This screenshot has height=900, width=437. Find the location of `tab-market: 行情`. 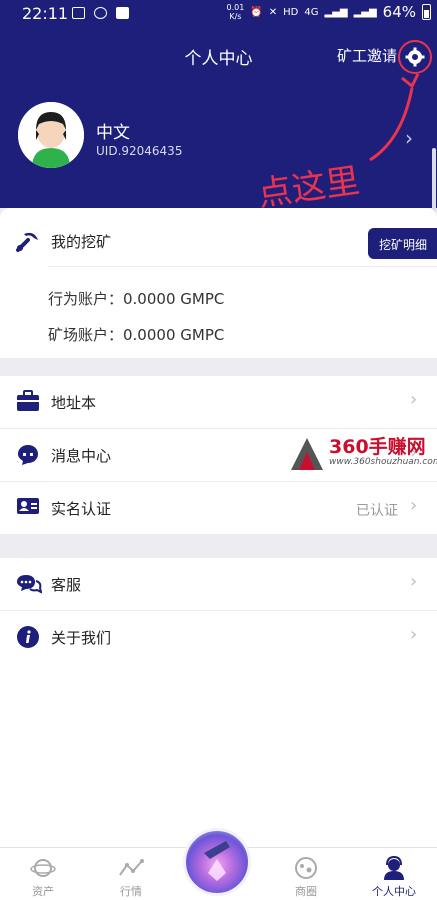

tab-market: 行情 is located at coordinates (131, 874).